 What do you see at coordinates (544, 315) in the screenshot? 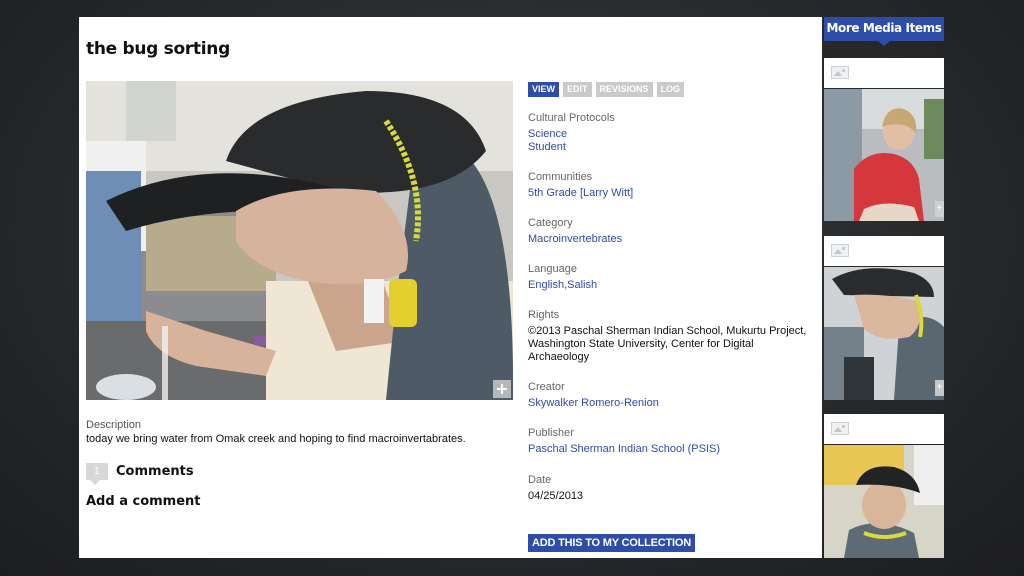
I see `rights-label: Rights` at bounding box center [544, 315].